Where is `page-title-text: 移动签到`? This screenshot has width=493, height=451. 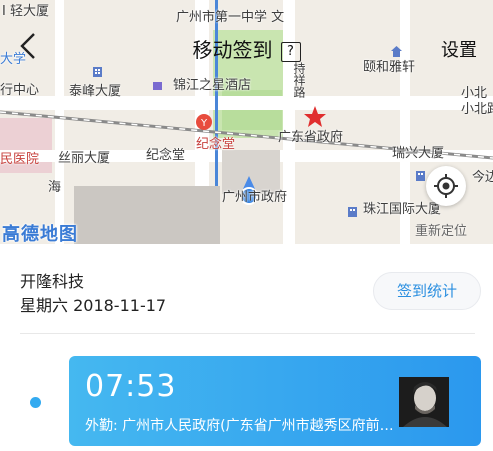 page-title-text: 移动签到 is located at coordinates (232, 50).